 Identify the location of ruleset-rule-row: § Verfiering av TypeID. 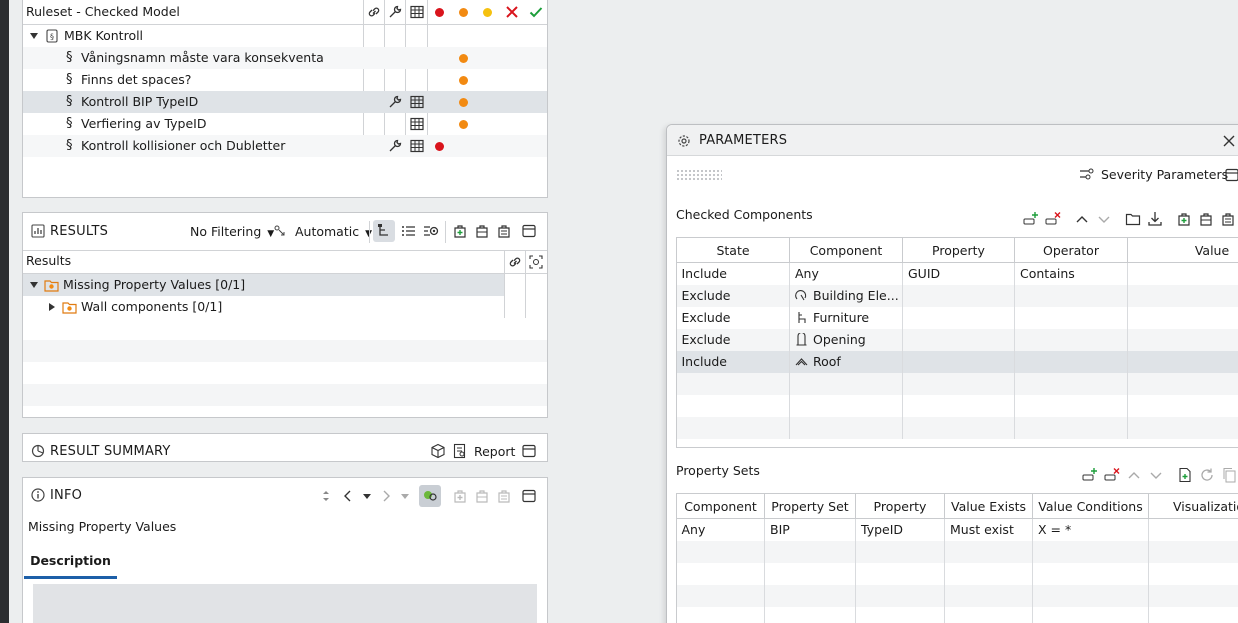
(285, 124).